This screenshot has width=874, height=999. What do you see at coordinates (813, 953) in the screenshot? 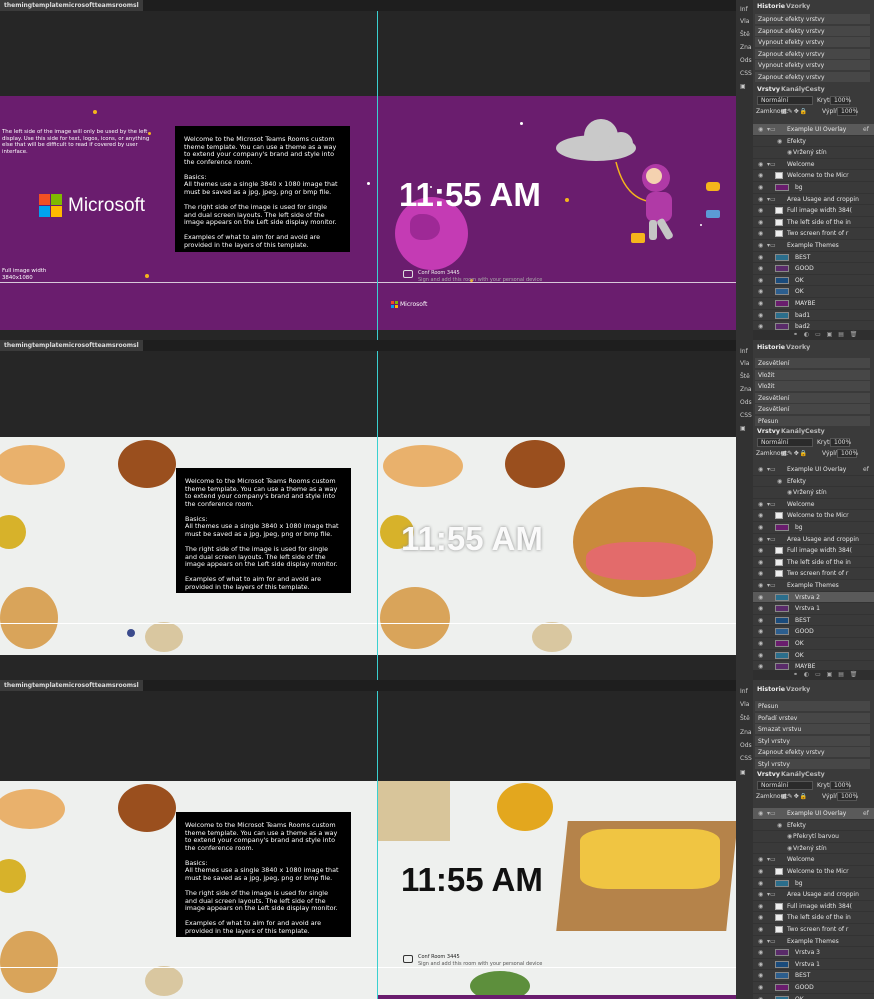
I see `layer-row: ◉ Vrstva 3` at bounding box center [813, 953].